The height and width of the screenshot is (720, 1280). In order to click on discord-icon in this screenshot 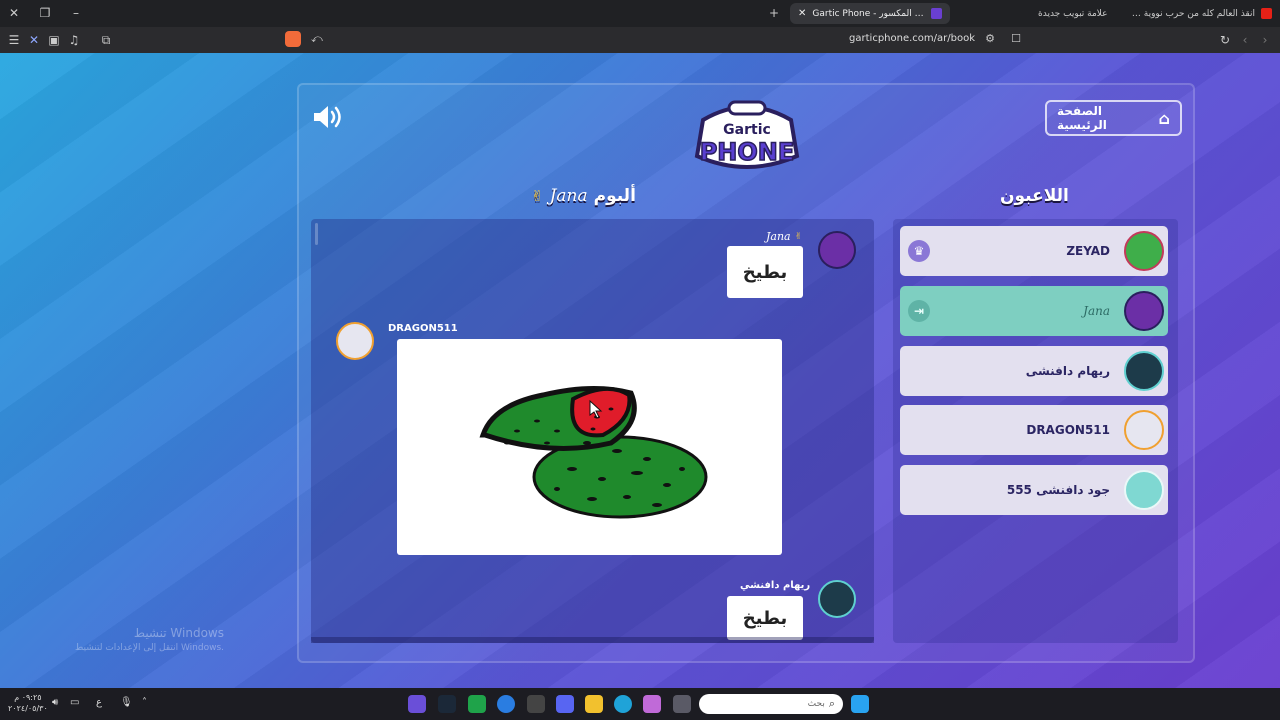, I will do `click(565, 704)`.